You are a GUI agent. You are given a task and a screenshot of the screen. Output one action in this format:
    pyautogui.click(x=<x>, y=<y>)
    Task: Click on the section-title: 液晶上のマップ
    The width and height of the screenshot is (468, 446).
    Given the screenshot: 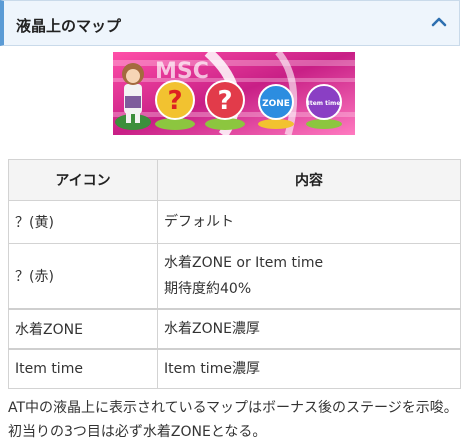 What is the action you would take?
    pyautogui.click(x=69, y=26)
    